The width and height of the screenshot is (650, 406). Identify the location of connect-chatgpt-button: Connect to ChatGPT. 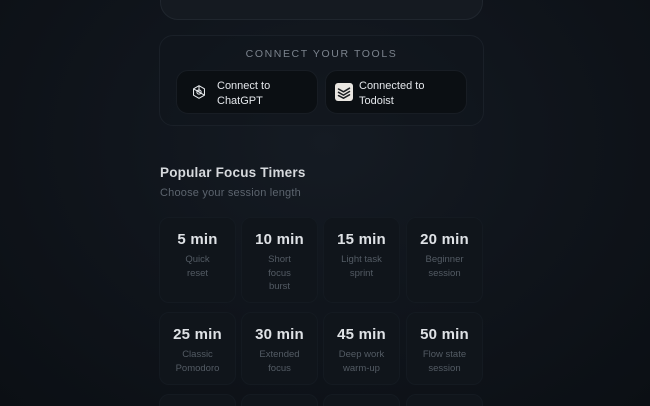
(247, 92).